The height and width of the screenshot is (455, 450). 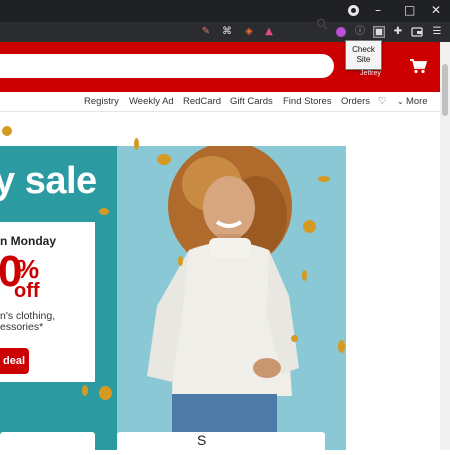 What do you see at coordinates (28, 241) in the screenshot?
I see `promo-date: n Monday` at bounding box center [28, 241].